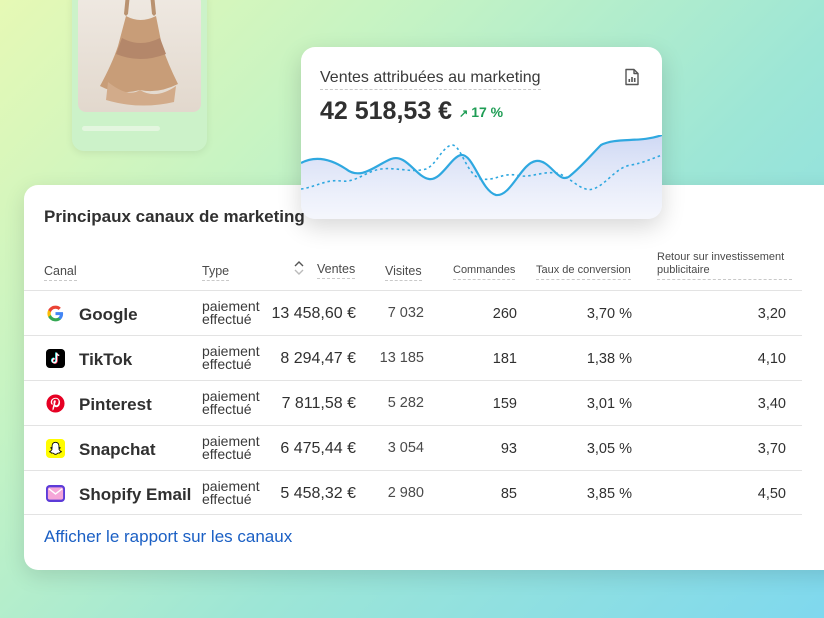 Image resolution: width=824 pixels, height=618 pixels. What do you see at coordinates (318, 358) in the screenshot?
I see `channel-sales: 8 294,47 €` at bounding box center [318, 358].